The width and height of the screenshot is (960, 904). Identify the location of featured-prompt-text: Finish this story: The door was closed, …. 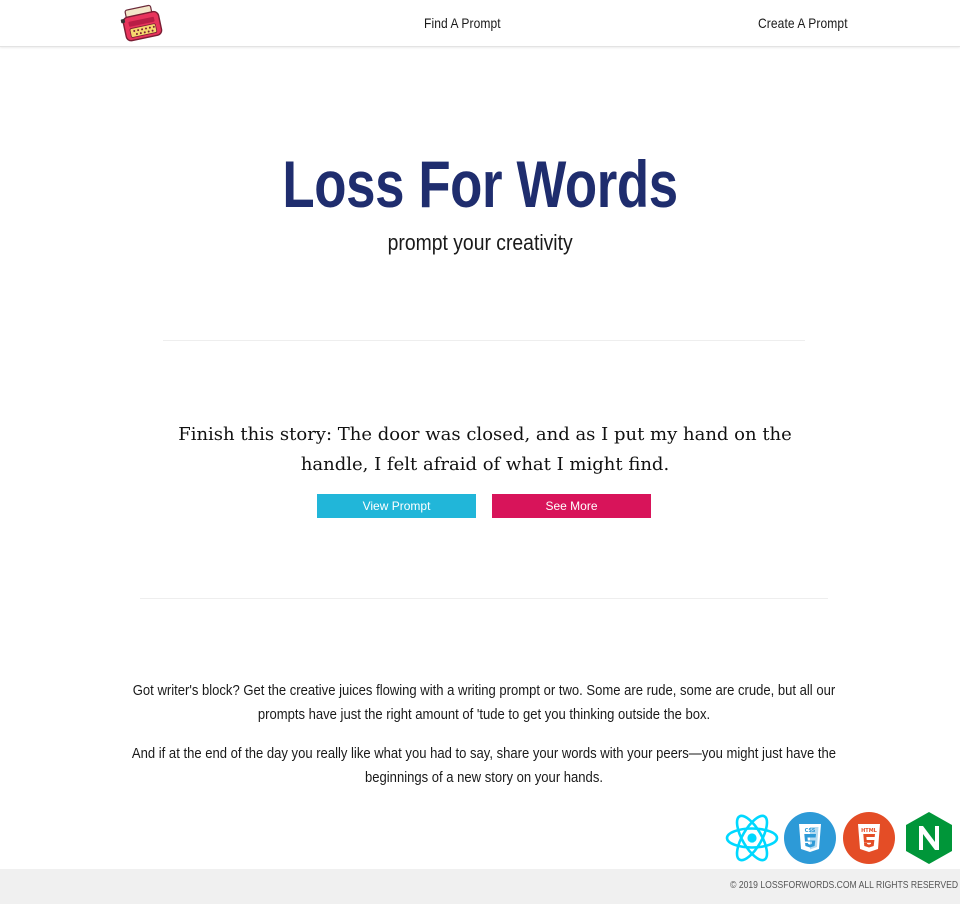
(485, 449).